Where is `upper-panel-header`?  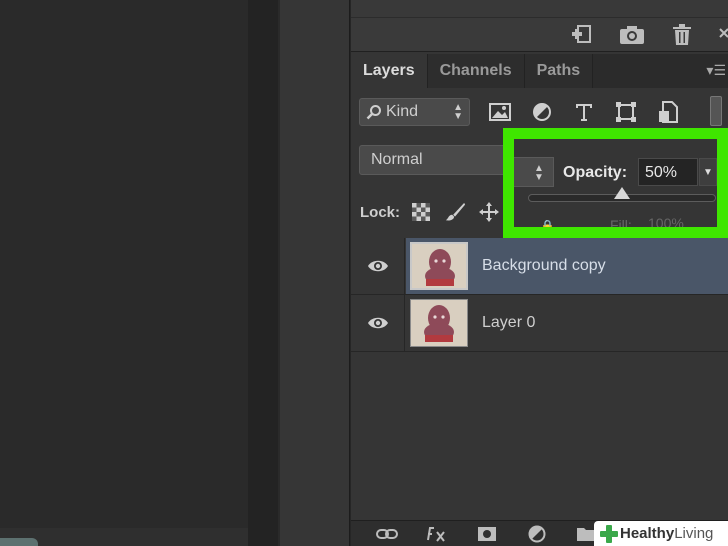 upper-panel-header is located at coordinates (539, 9).